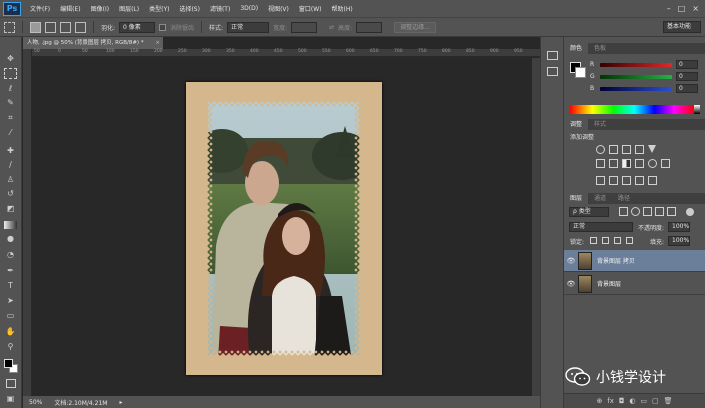  I want to click on selective-color-icon, so click(652, 180).